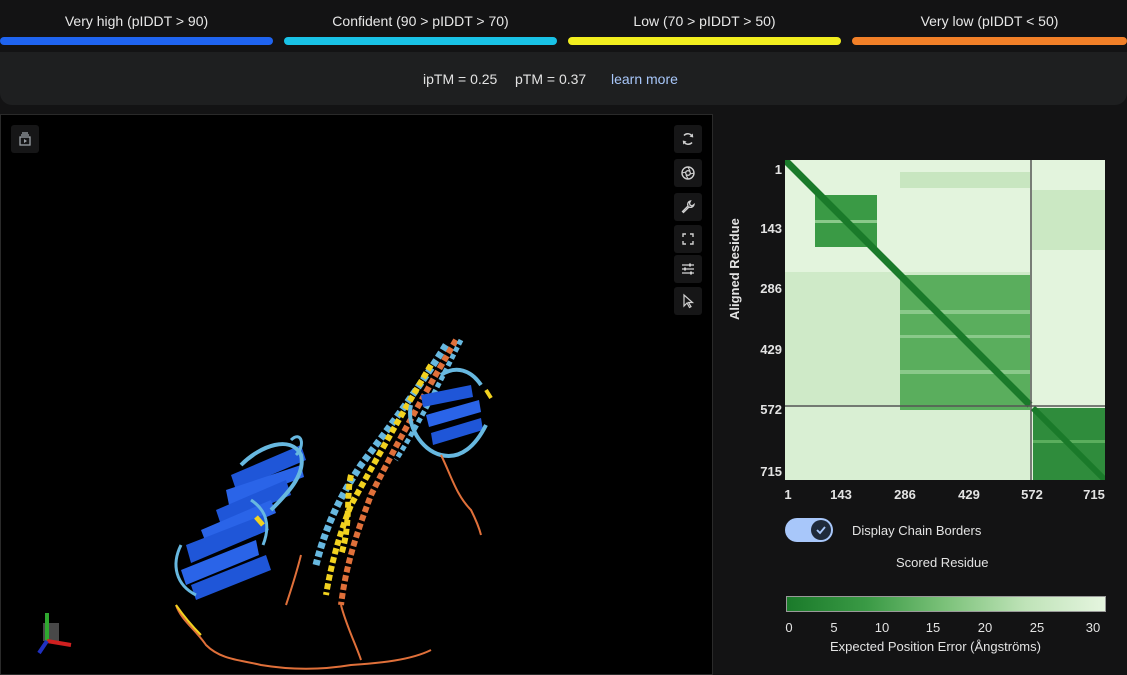 Image resolution: width=1127 pixels, height=675 pixels. Describe the element at coordinates (933, 627) in the screenshot. I see `colorbar-tick: 15` at that location.